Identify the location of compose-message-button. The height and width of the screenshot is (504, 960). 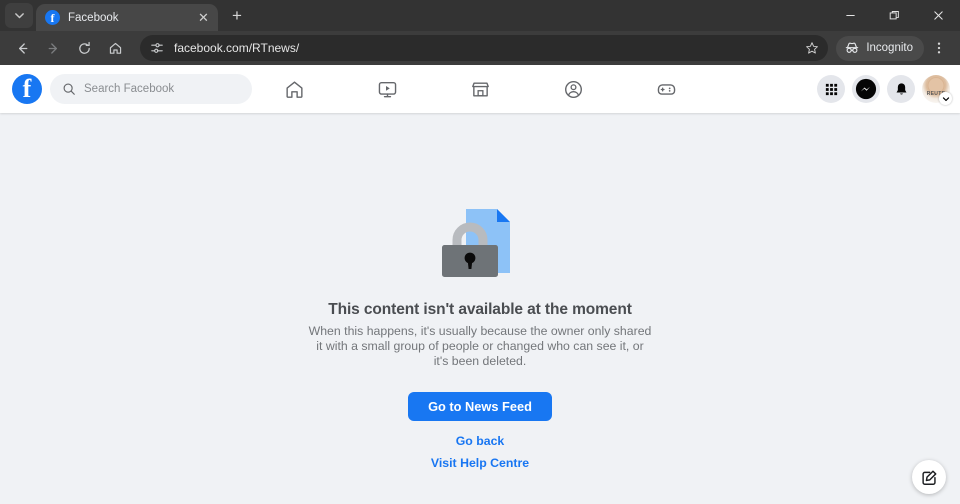
(929, 477).